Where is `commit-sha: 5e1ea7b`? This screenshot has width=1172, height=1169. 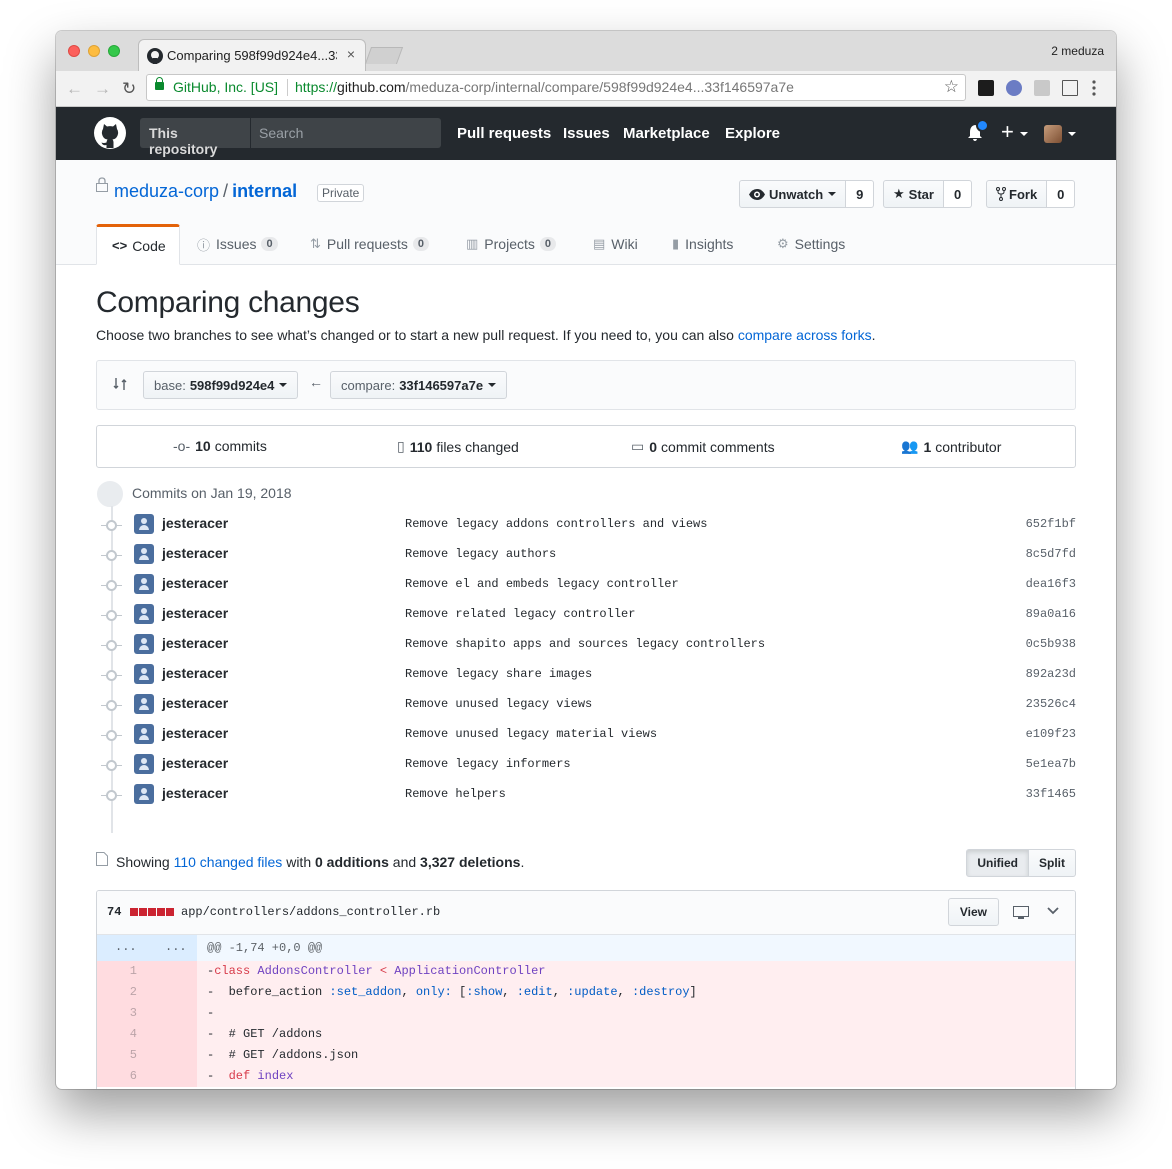 commit-sha: 5e1ea7b is located at coordinates (1051, 764).